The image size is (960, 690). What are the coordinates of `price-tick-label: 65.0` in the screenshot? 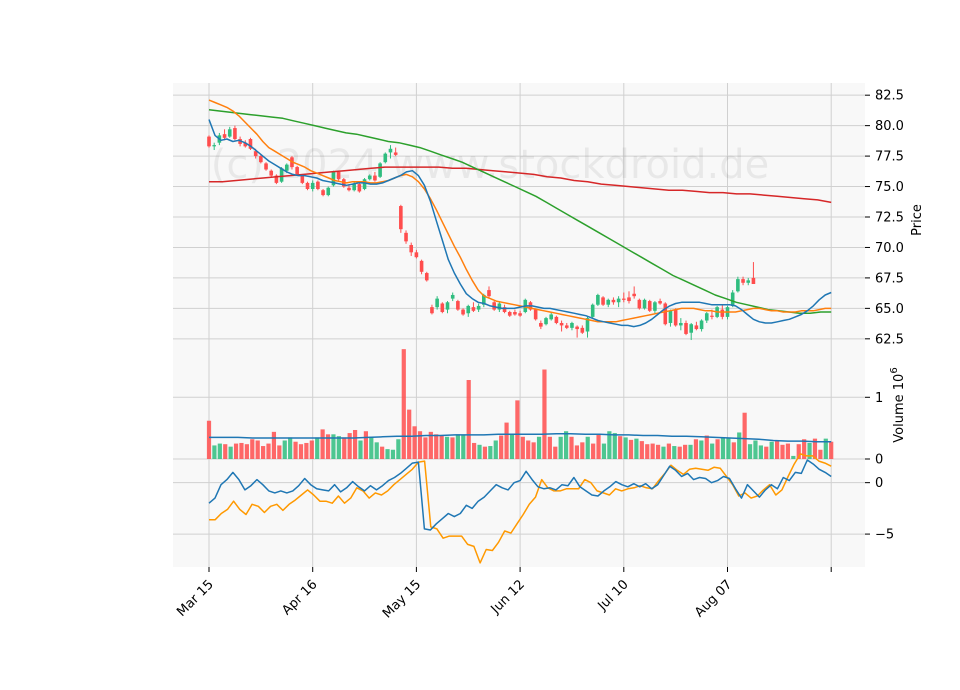 It's located at (889, 309).